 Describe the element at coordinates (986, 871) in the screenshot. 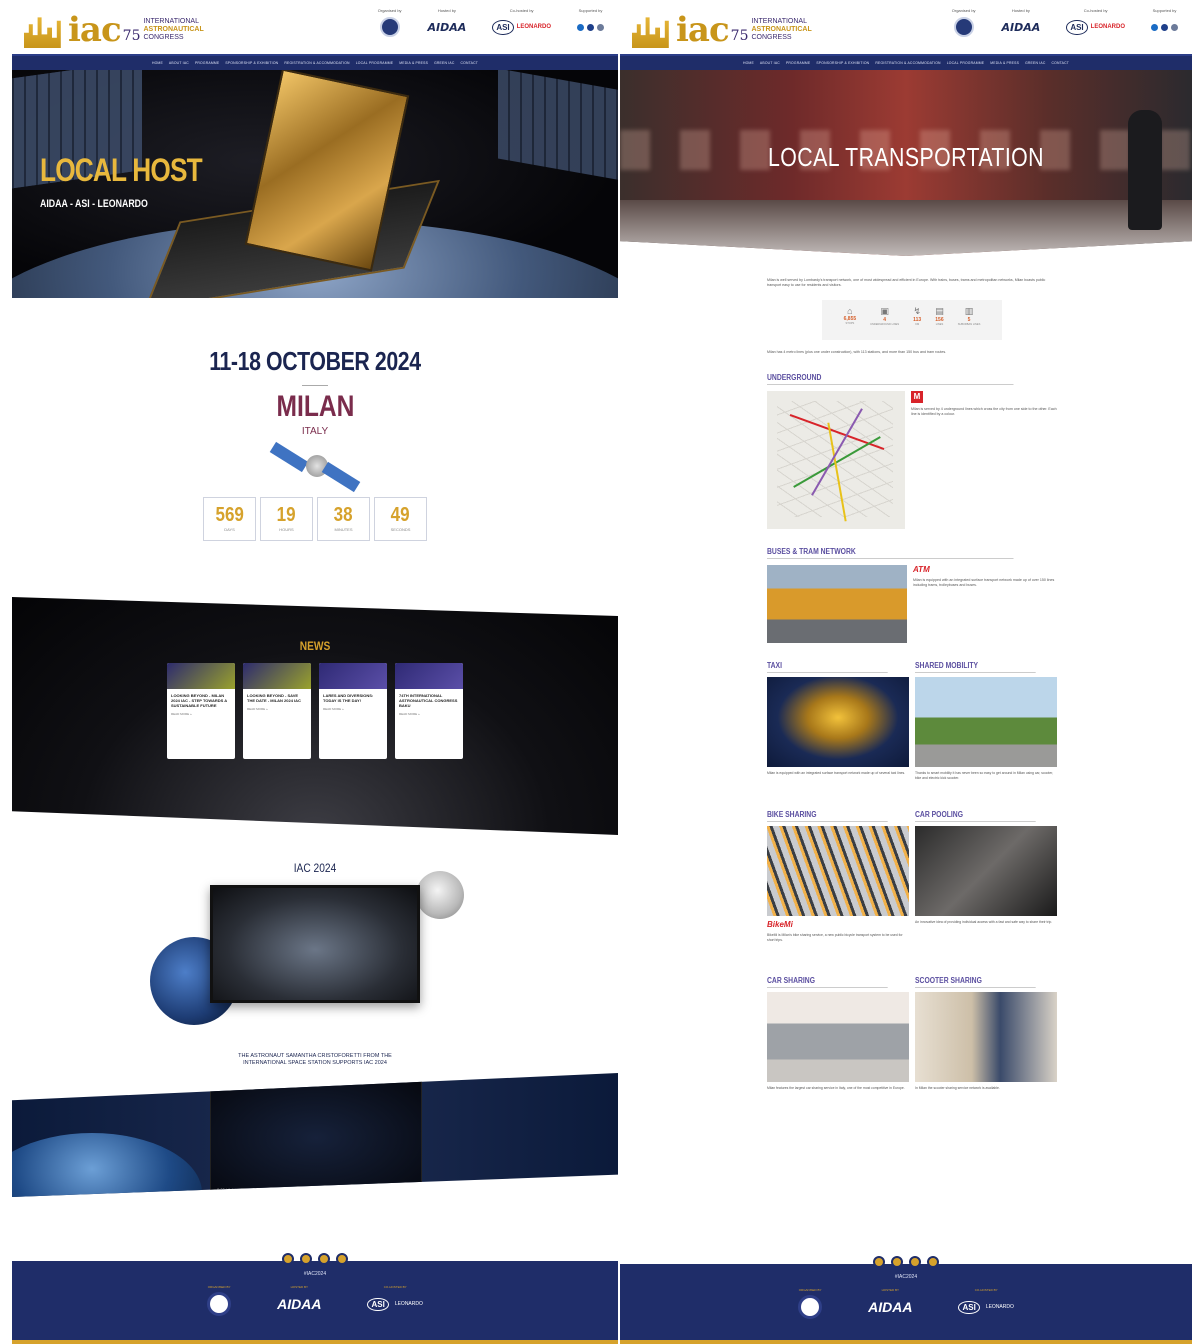

I see `car-pooling-photo` at that location.